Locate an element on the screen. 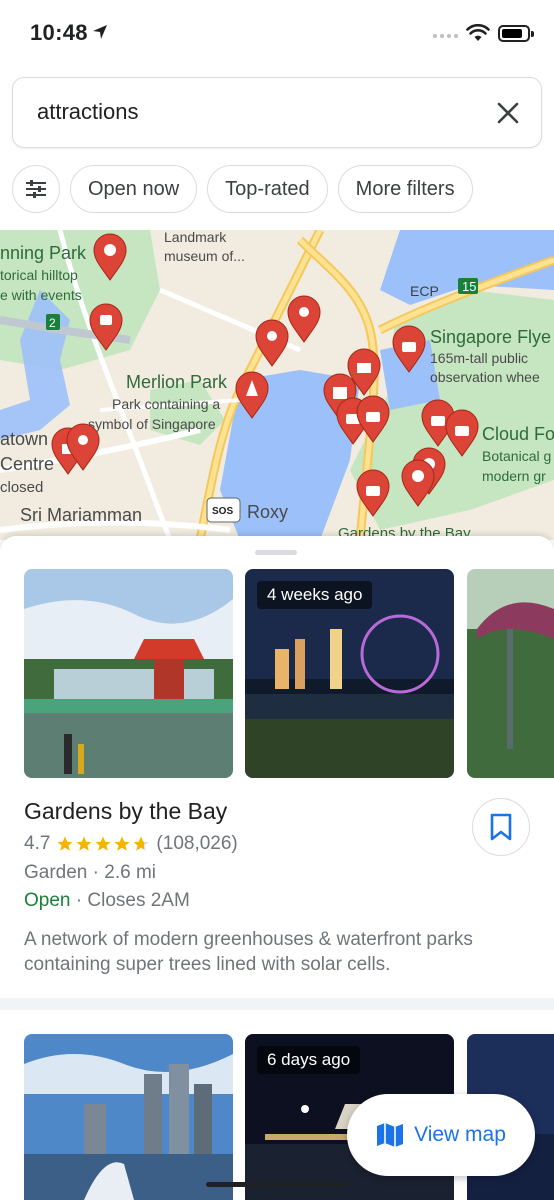 The image size is (554, 1200). map-label-merlion-desc1: Park containing a is located at coordinates (166, 404).